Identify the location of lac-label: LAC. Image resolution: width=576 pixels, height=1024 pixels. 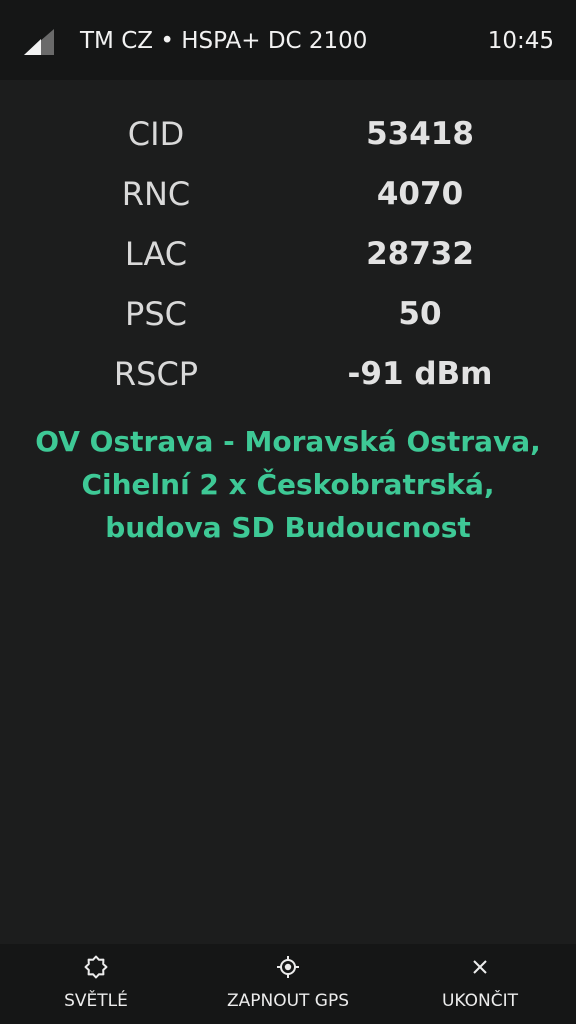
(156, 254).